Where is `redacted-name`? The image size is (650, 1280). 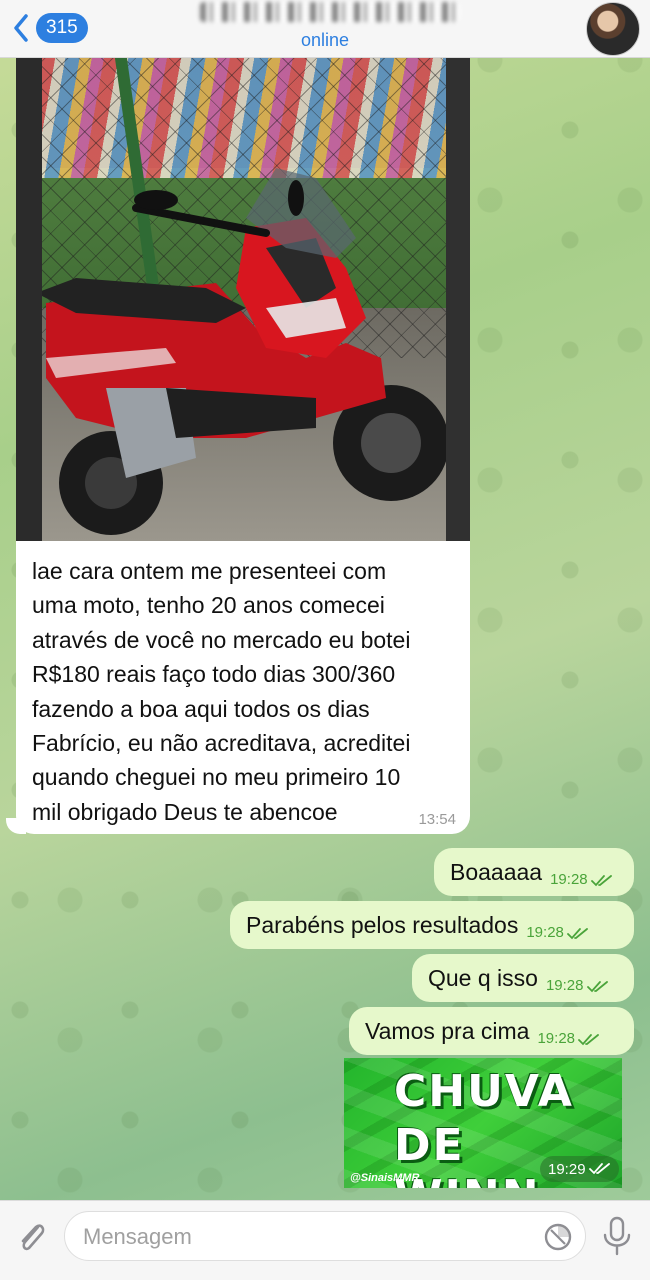 redacted-name is located at coordinates (330, 12).